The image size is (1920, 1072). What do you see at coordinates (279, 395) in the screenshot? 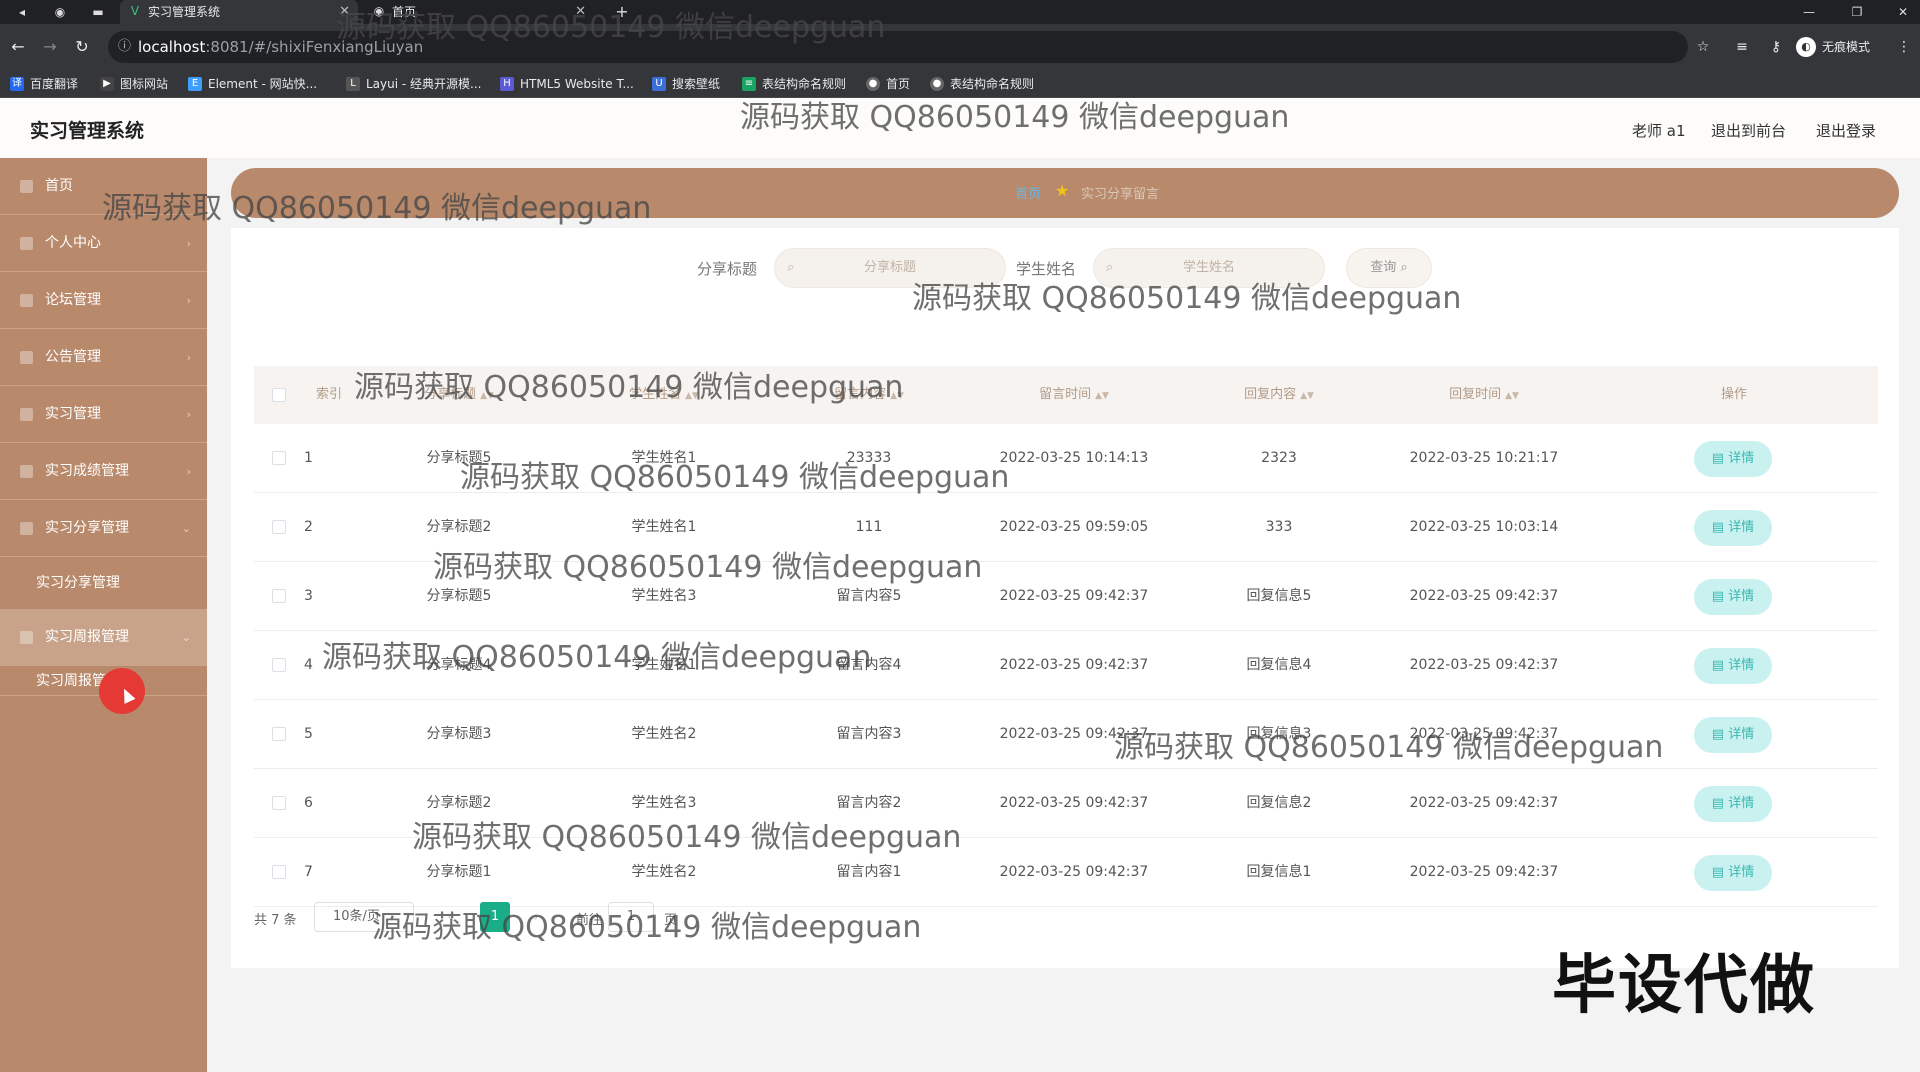
I see `select-all-checkbox` at bounding box center [279, 395].